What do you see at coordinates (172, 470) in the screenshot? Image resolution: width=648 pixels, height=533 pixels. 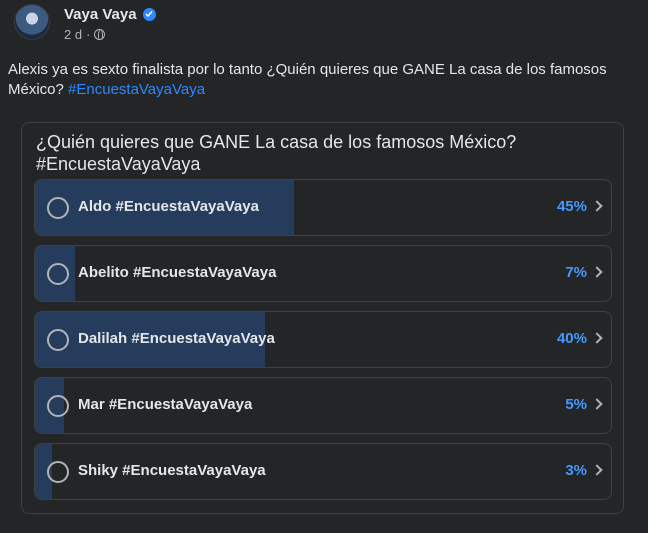 I see `poll-option-label: Shiky #EncuestaVayaVaya` at bounding box center [172, 470].